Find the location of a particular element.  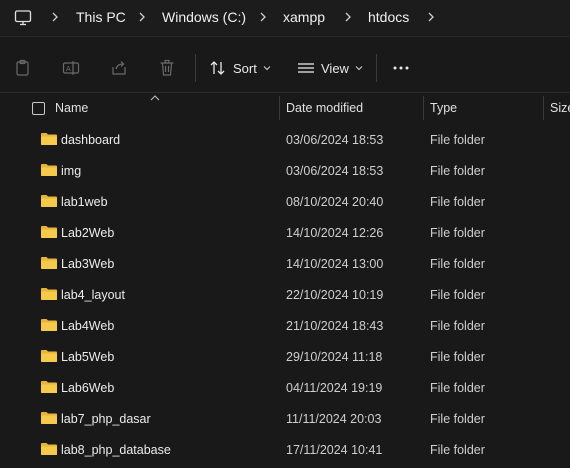

view-button: View is located at coordinates (330, 68).